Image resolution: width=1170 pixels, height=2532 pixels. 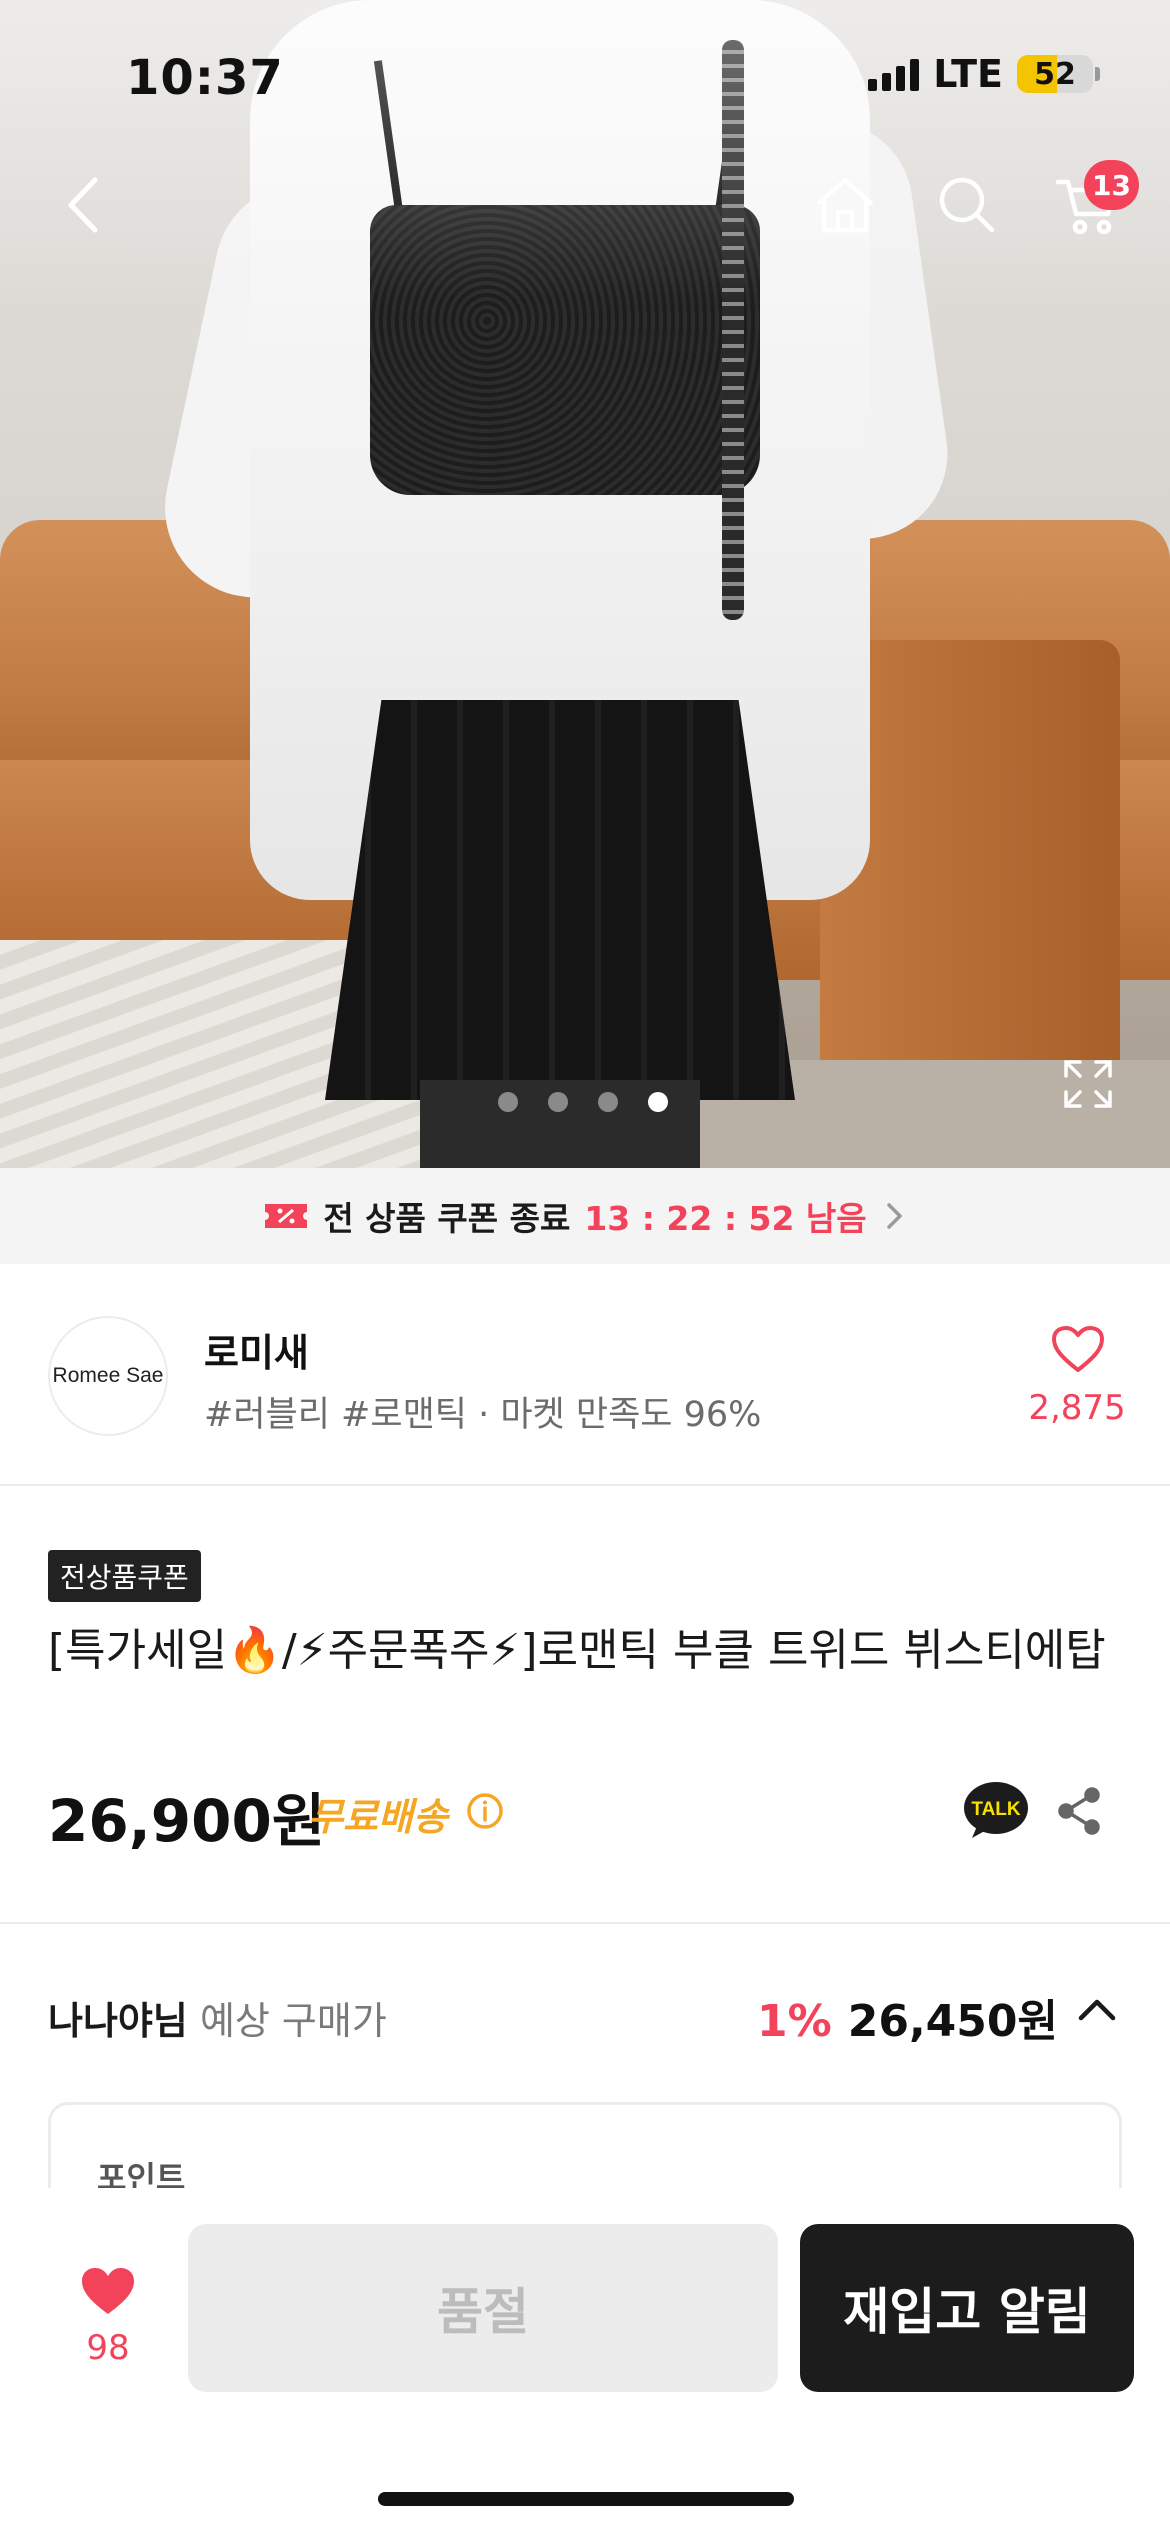 I want to click on shop-like-heart-icon, so click(x=1078, y=1349).